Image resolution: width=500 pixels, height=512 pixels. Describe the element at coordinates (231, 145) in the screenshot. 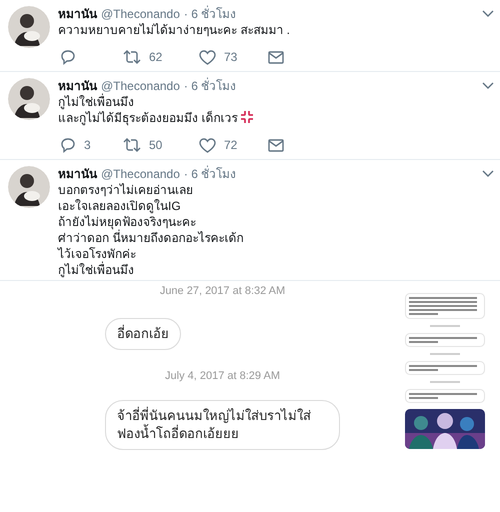

I see `count: 72` at that location.